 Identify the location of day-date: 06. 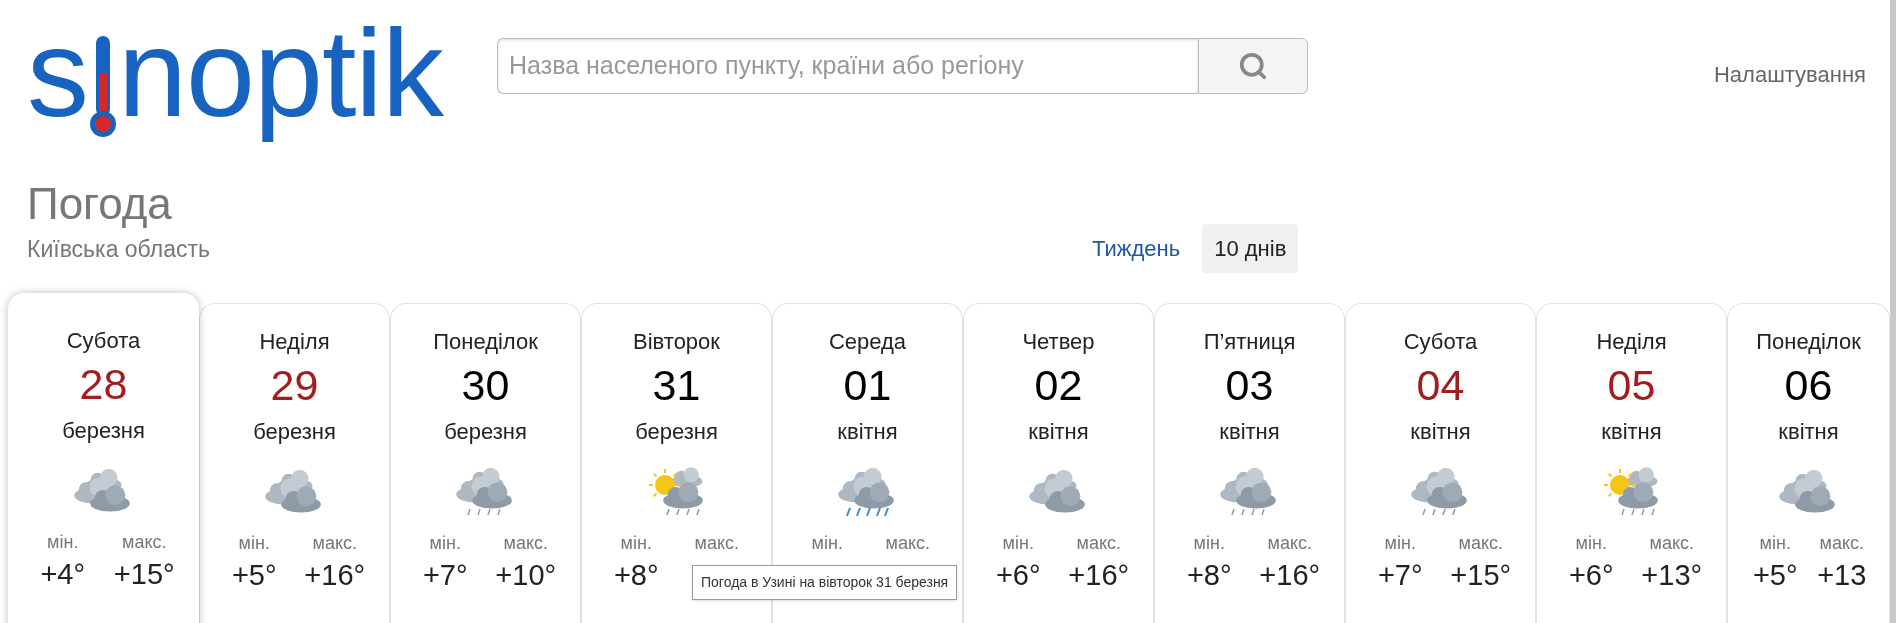
(1808, 385).